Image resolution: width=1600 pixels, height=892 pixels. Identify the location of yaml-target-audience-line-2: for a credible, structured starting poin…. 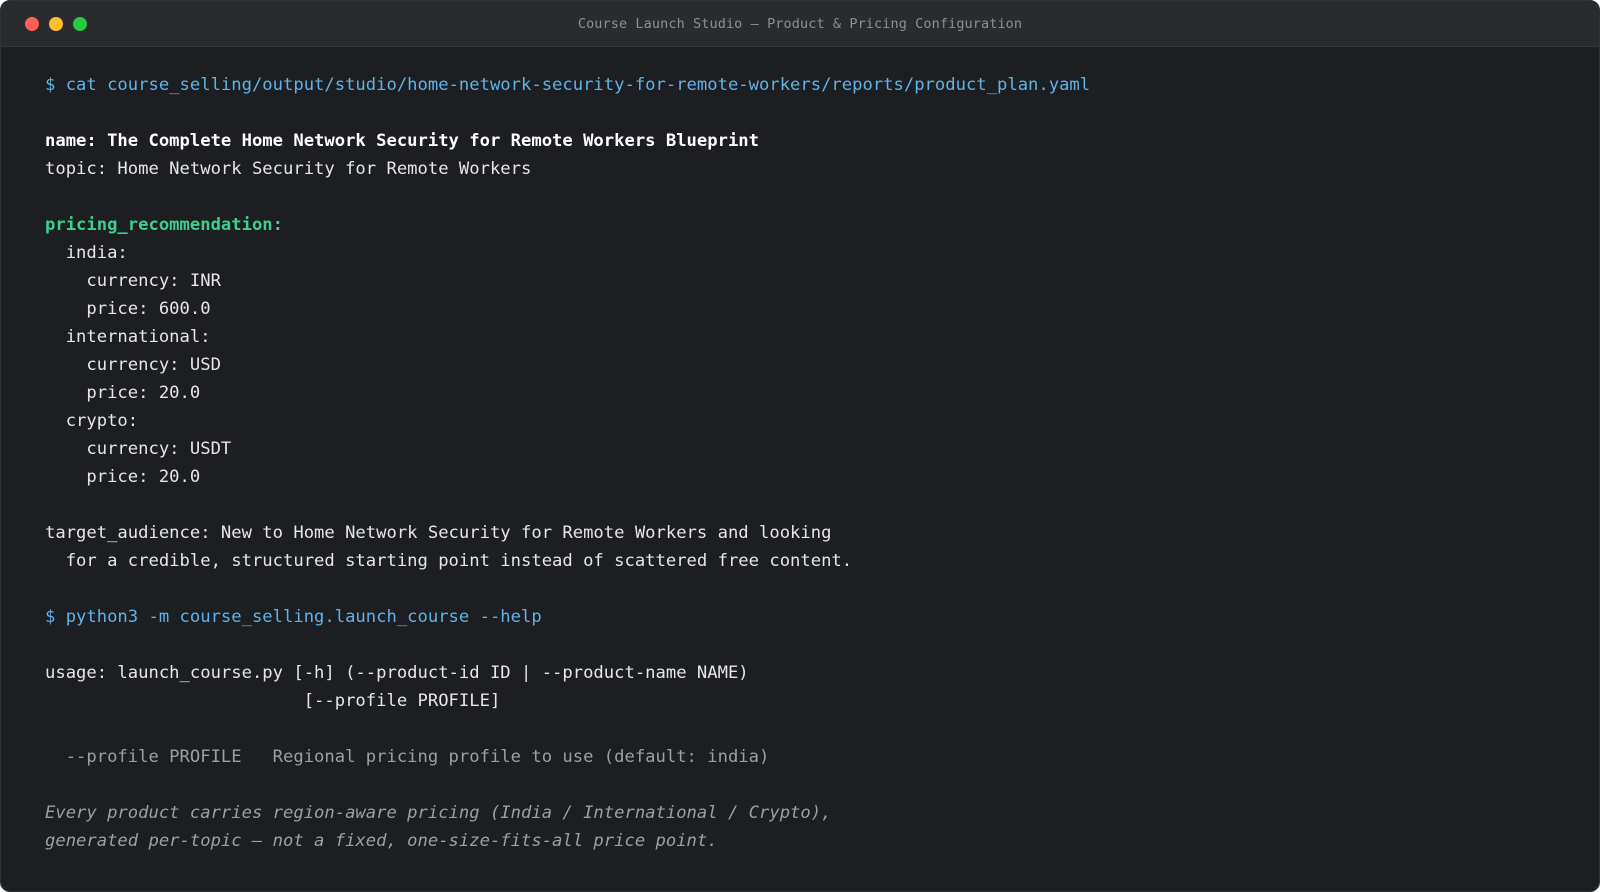
(449, 561).